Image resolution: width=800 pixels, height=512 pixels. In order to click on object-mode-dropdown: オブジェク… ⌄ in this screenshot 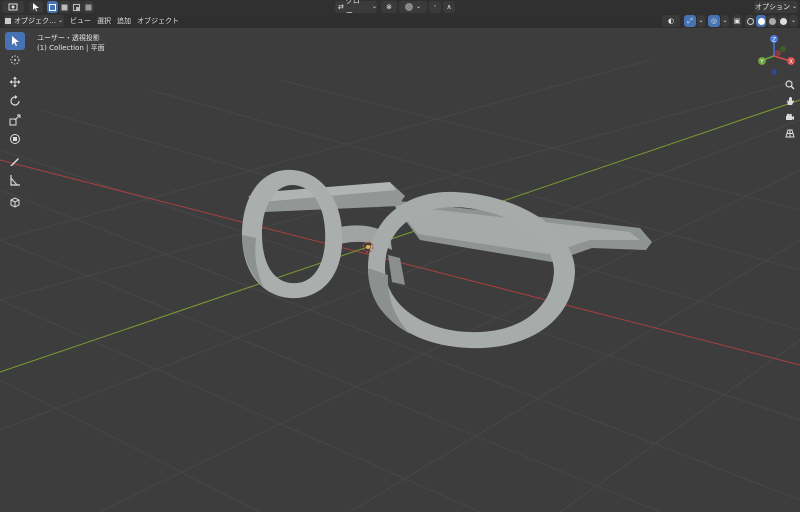, I will do `click(34, 21)`.